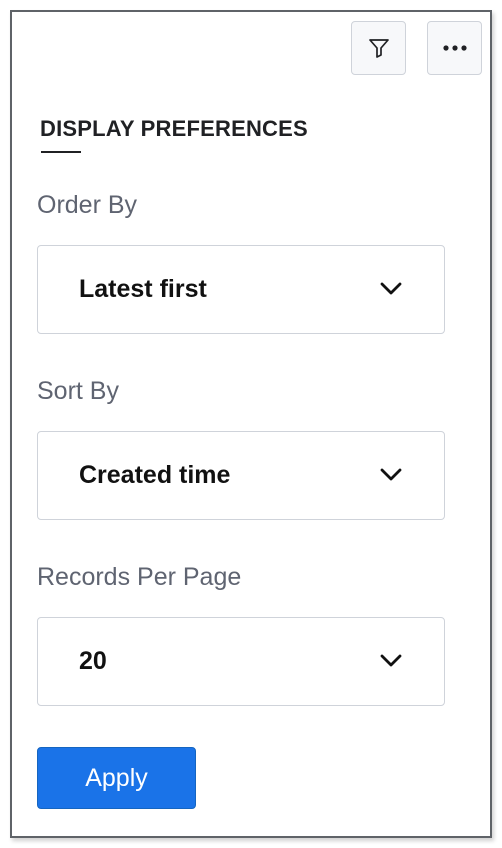 This screenshot has height=848, width=502. Describe the element at coordinates (241, 289) in the screenshot. I see `order-by-select: Latest first` at that location.